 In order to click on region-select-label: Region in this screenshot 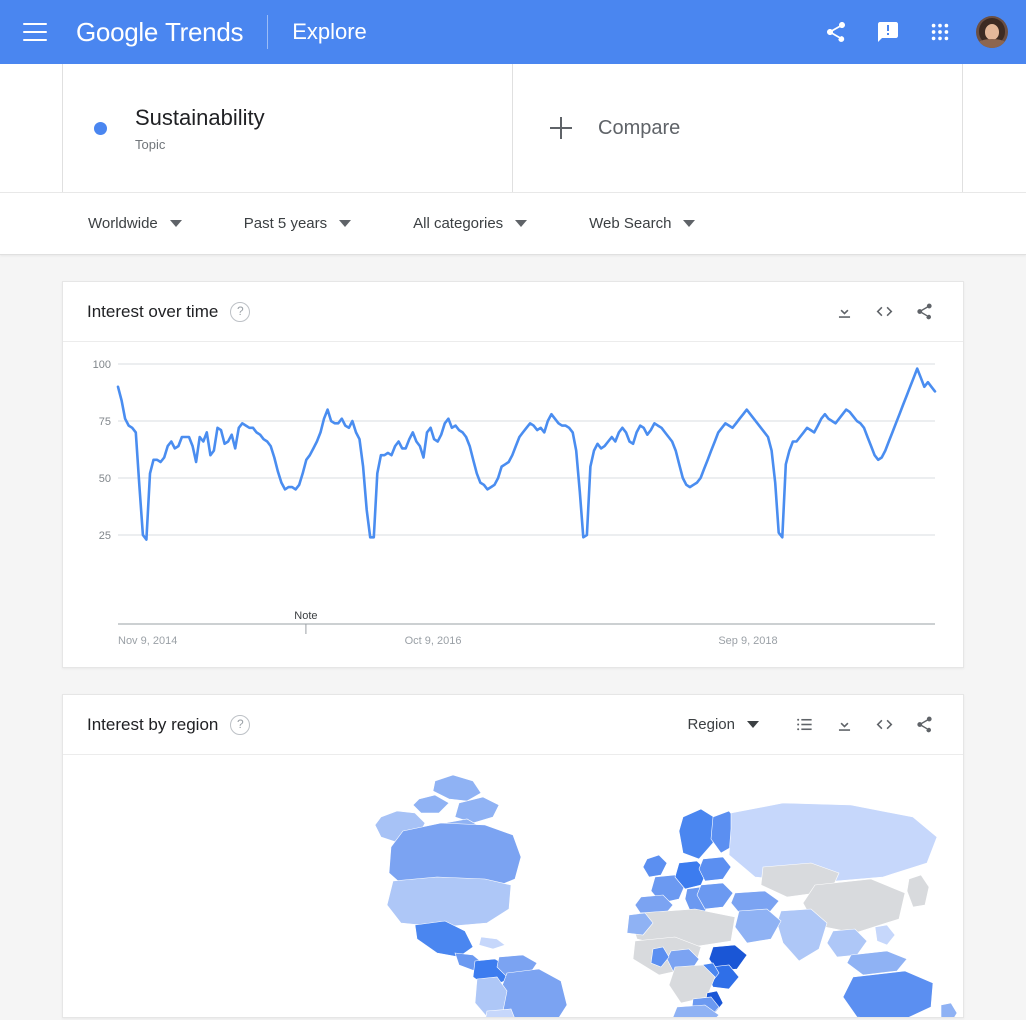, I will do `click(711, 724)`.